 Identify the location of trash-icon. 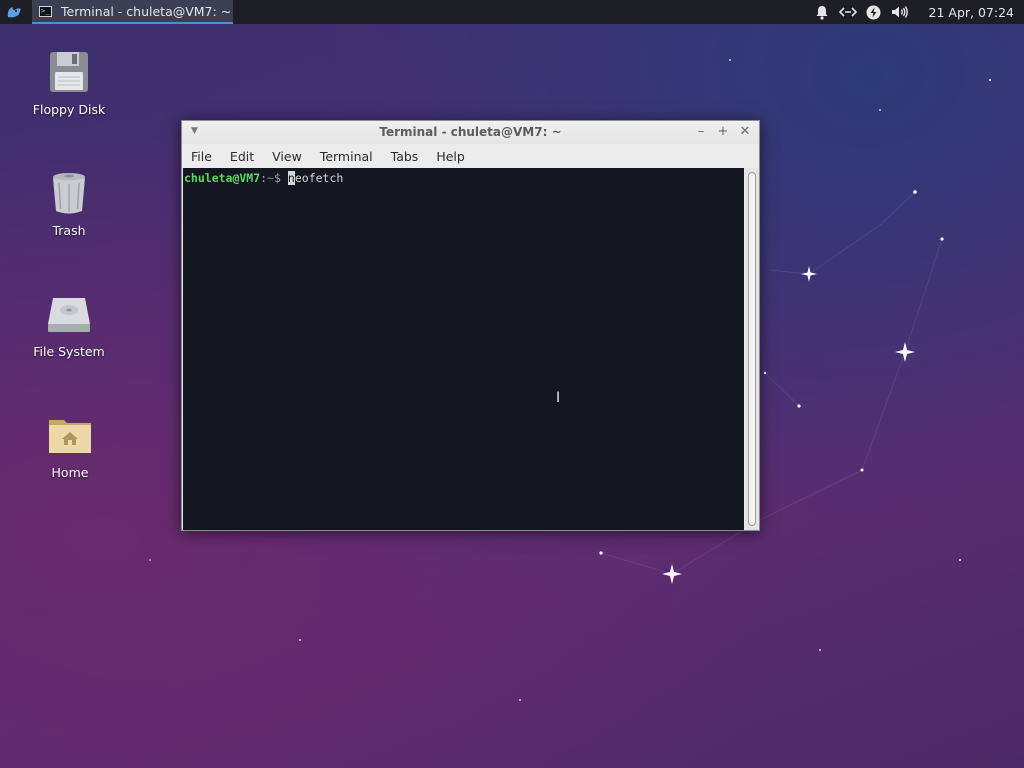
(69, 193).